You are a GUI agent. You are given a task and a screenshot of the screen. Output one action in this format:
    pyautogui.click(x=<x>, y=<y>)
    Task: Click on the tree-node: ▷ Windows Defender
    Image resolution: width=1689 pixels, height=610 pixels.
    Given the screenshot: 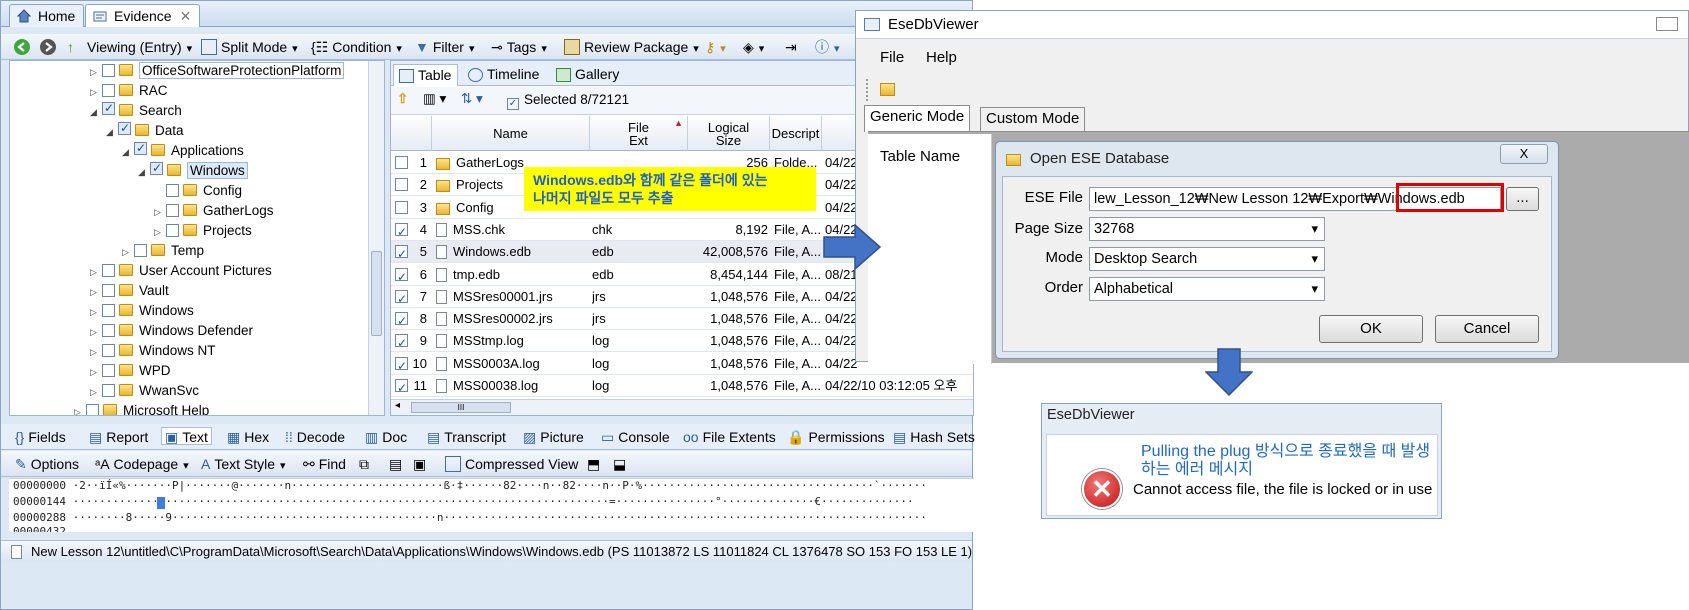 What is the action you would take?
    pyautogui.click(x=171, y=331)
    